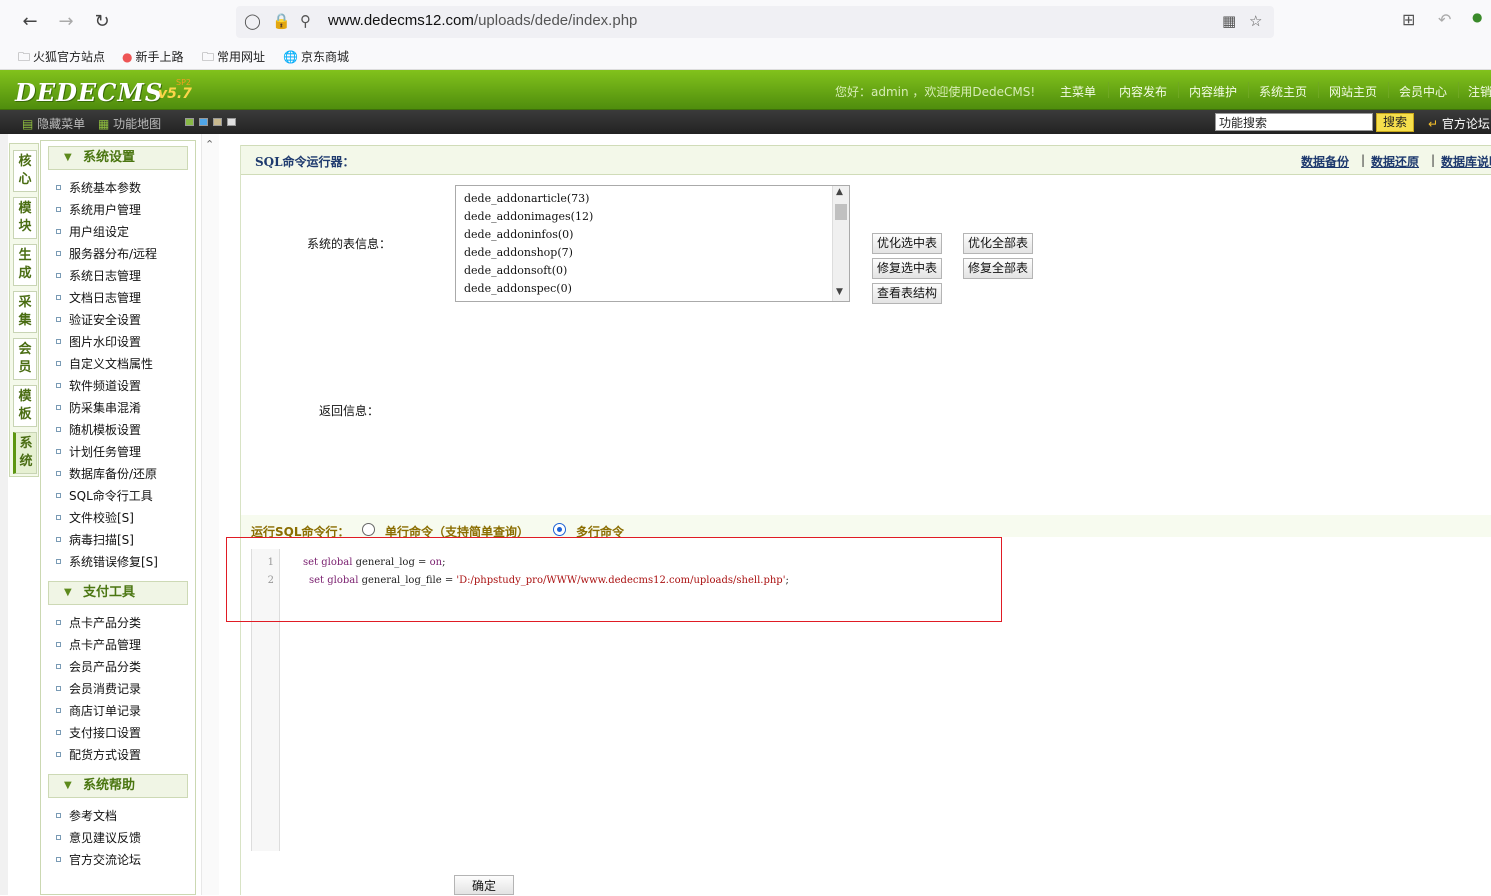 The image size is (1491, 896). Describe the element at coordinates (907, 268) in the screenshot. I see `repair-selected-button: 修复选中表` at that location.